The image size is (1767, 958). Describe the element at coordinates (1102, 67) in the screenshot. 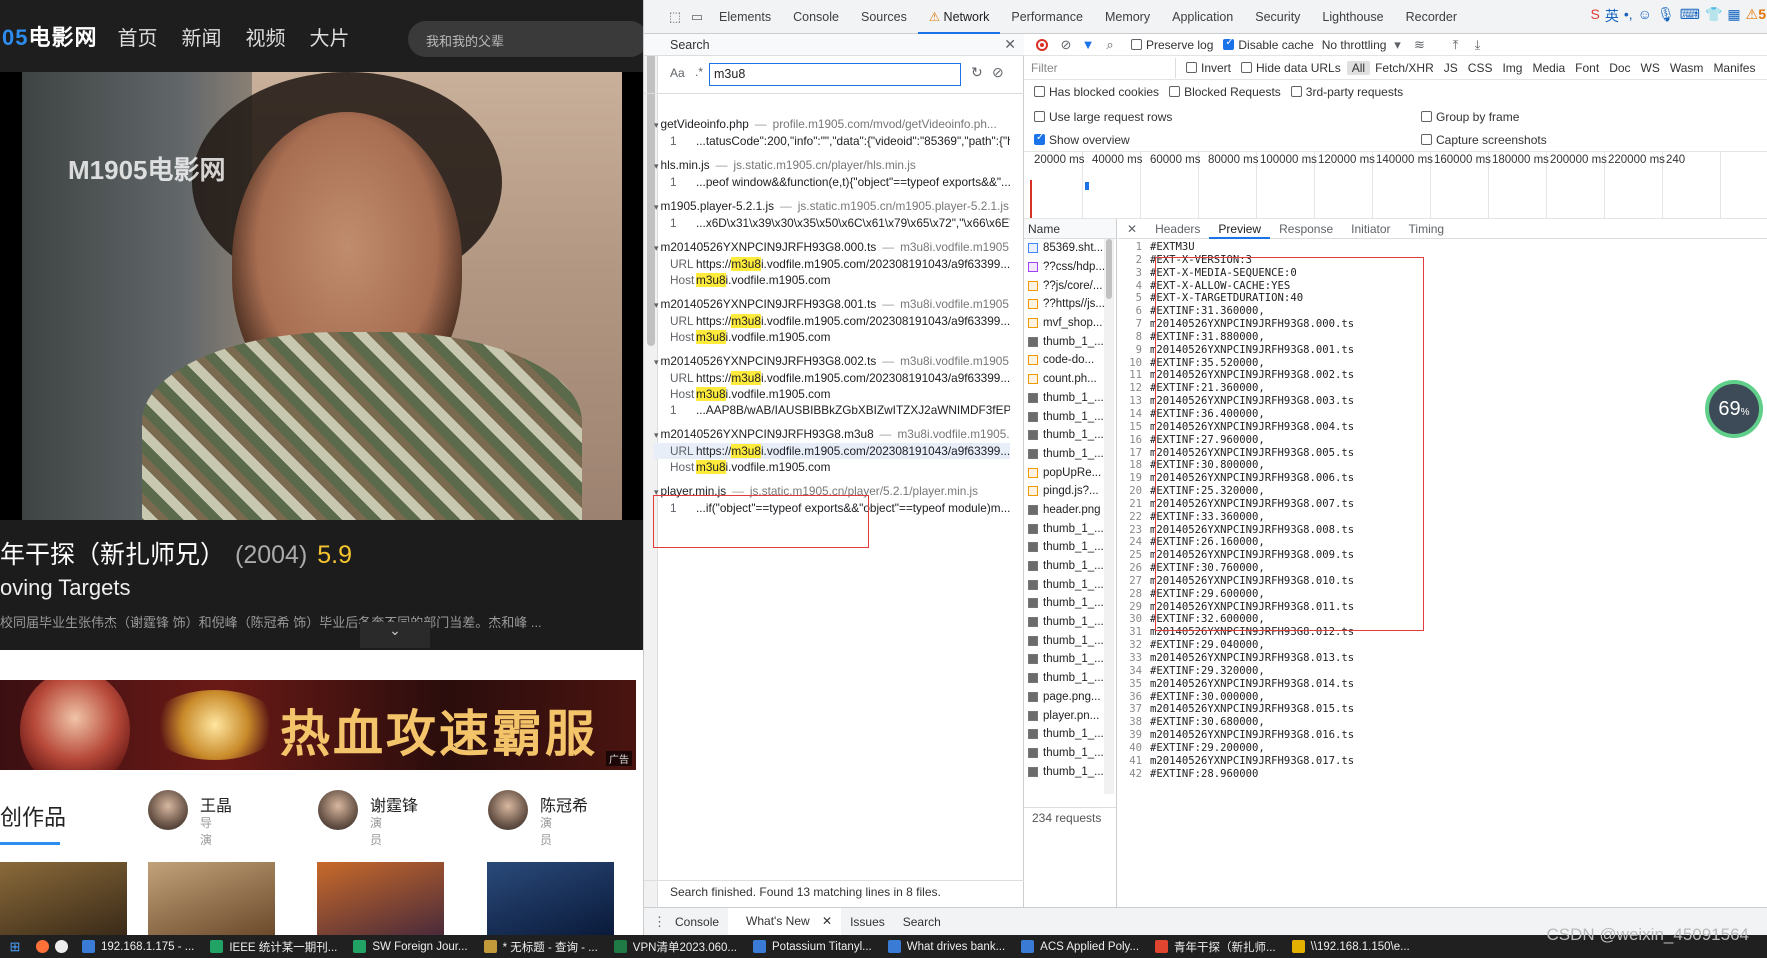

I see `filter-input: Filter` at that location.